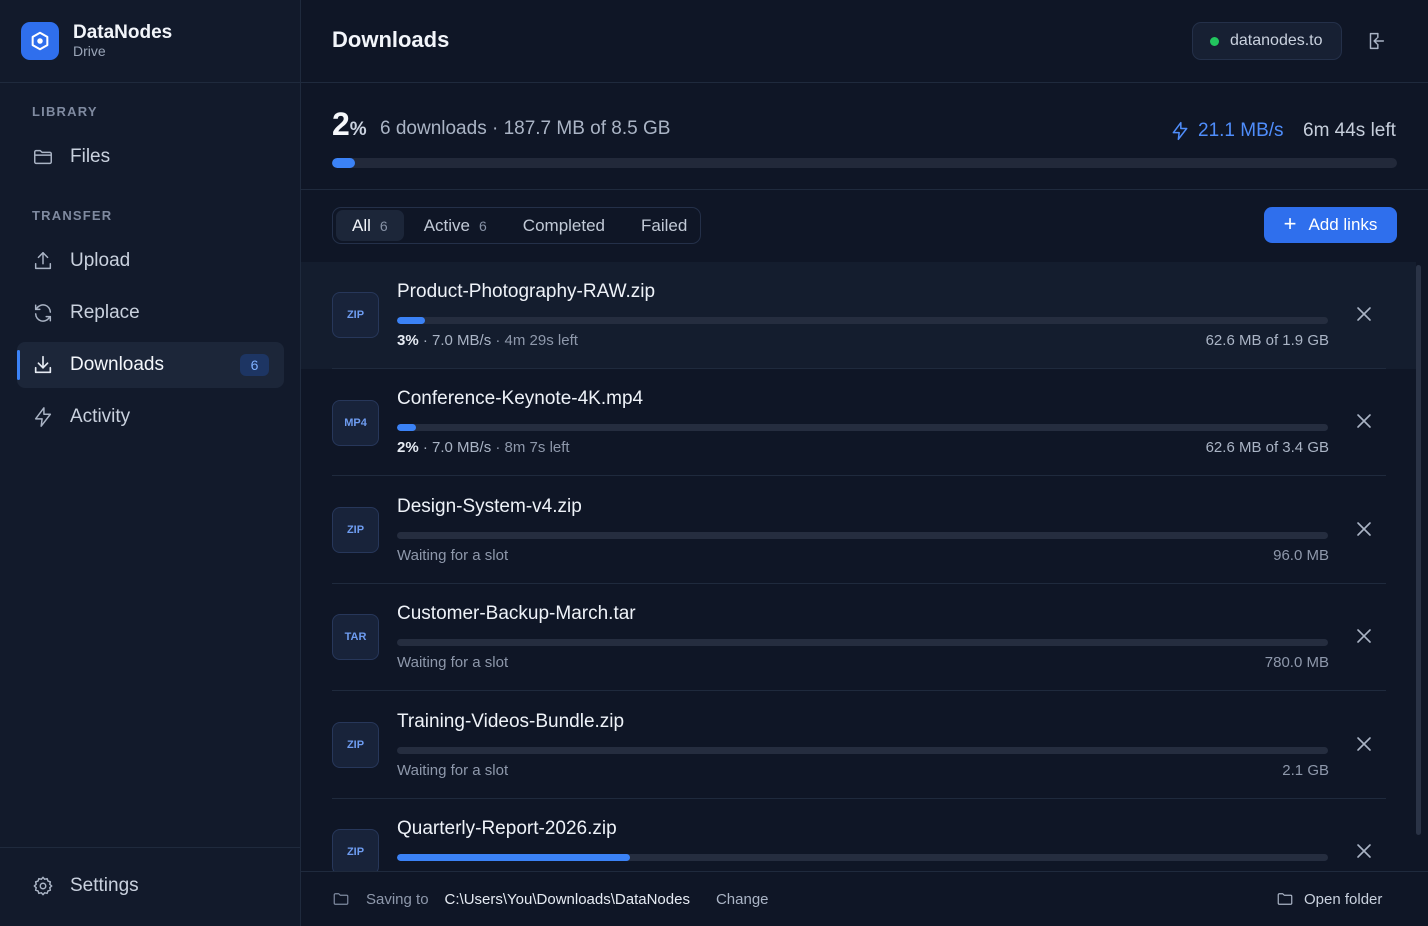 The height and width of the screenshot is (926, 1428). What do you see at coordinates (355, 637) in the screenshot?
I see `tar-file-icon: TAR` at bounding box center [355, 637].